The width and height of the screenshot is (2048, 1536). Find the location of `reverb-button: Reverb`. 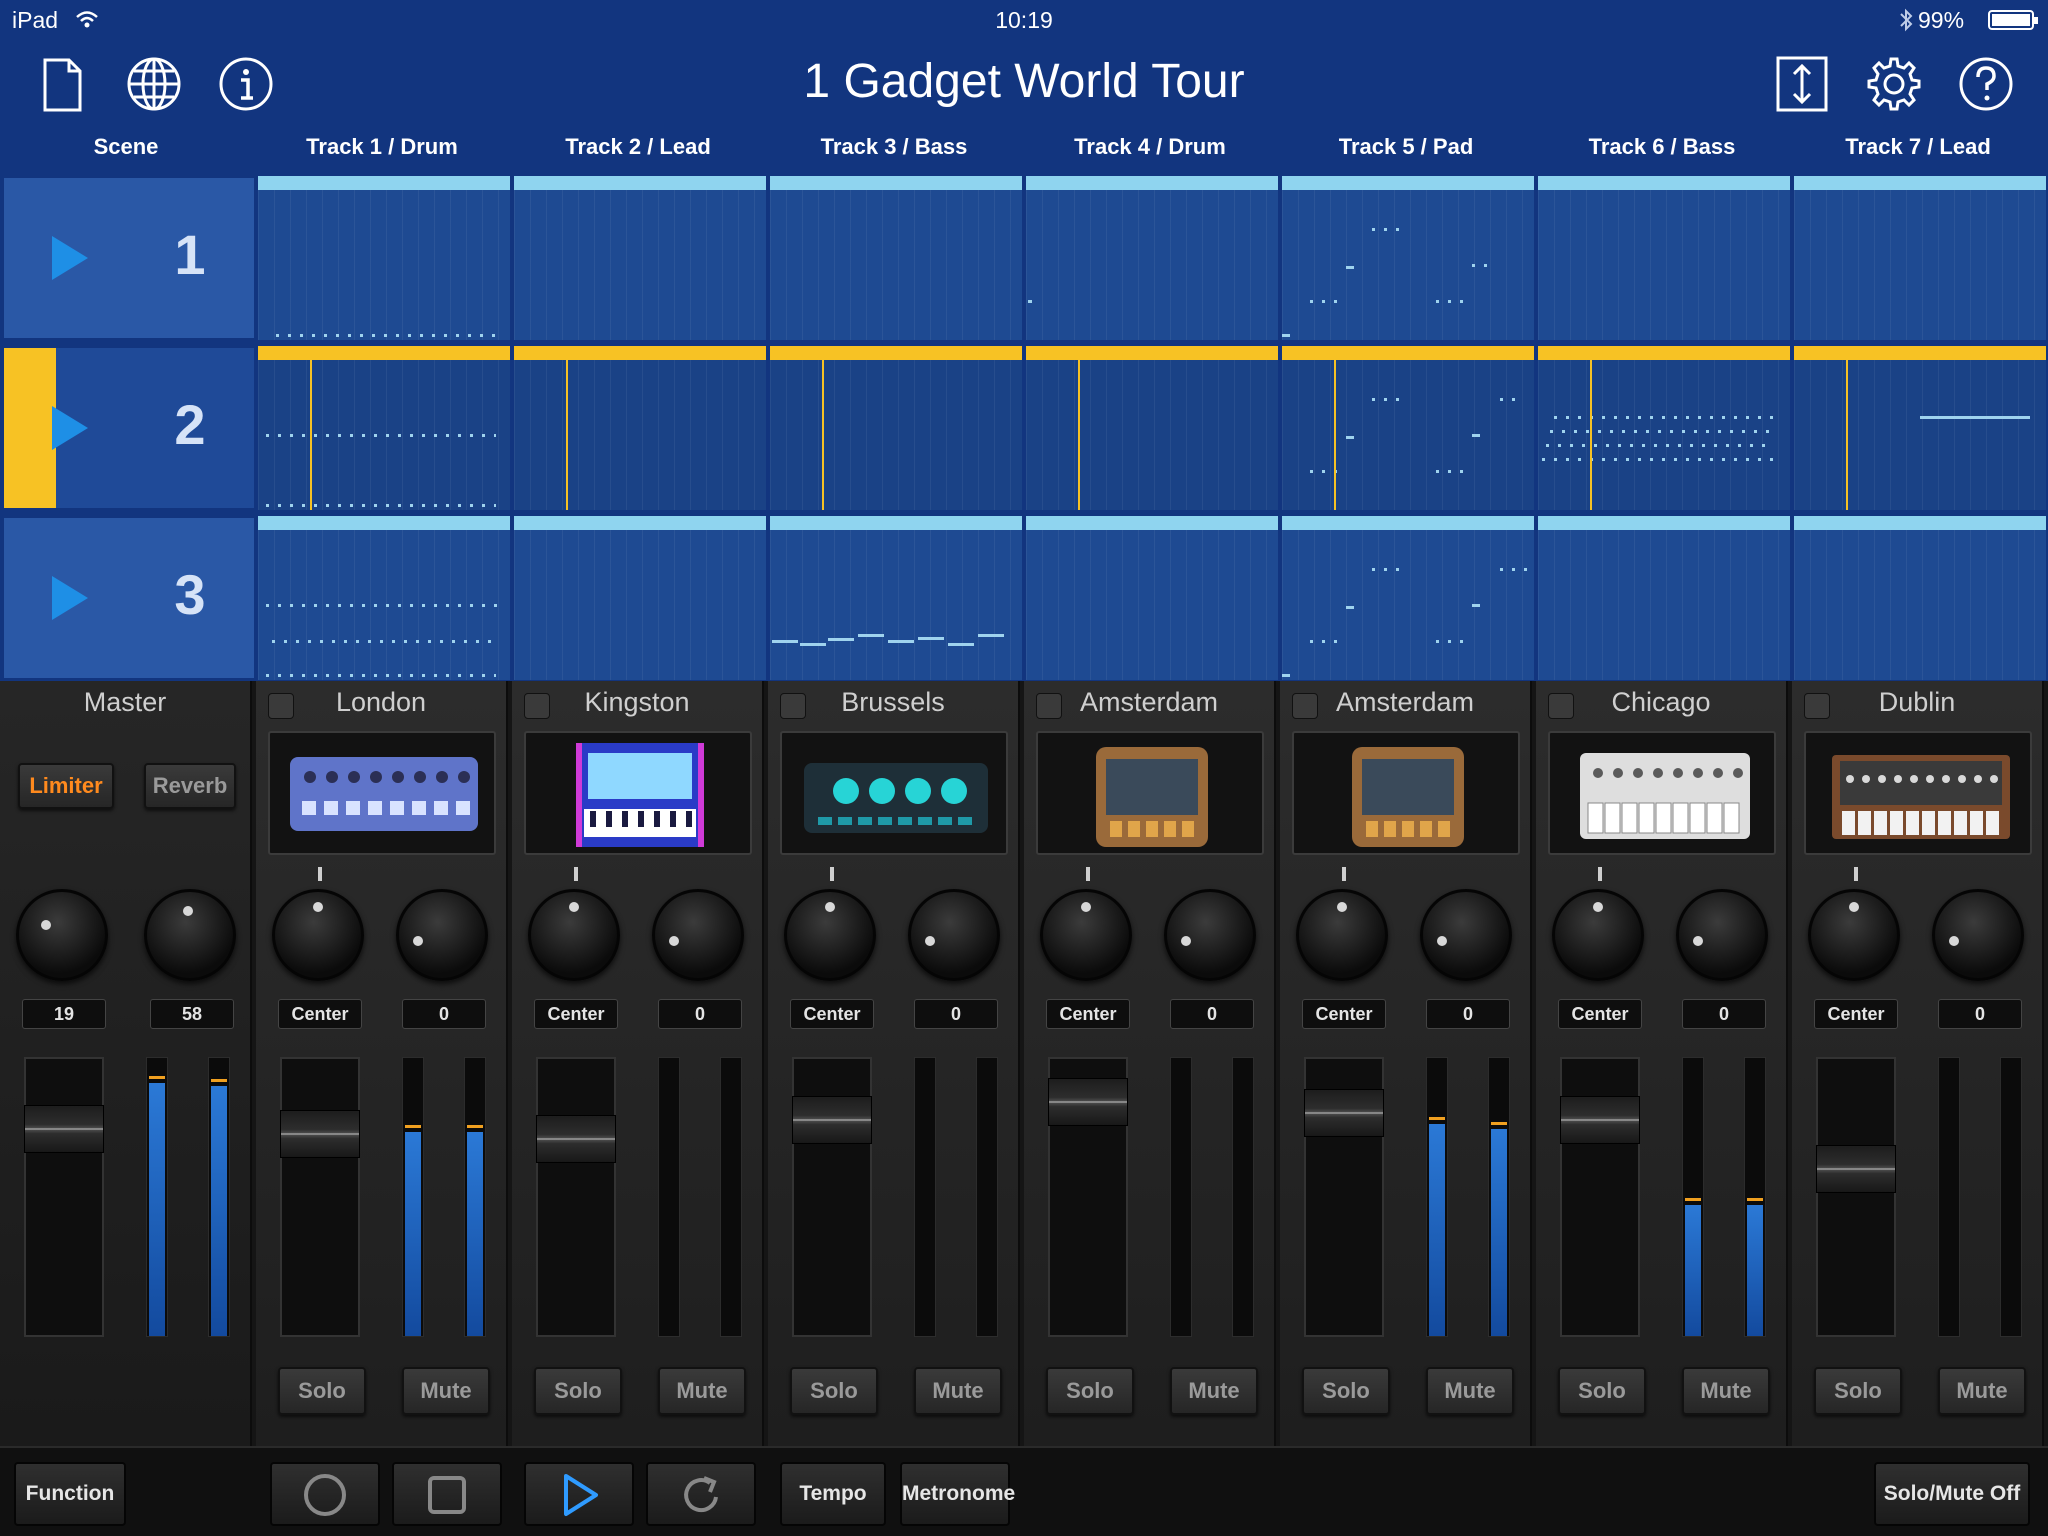

reverb-button: Reverb is located at coordinates (190, 786).